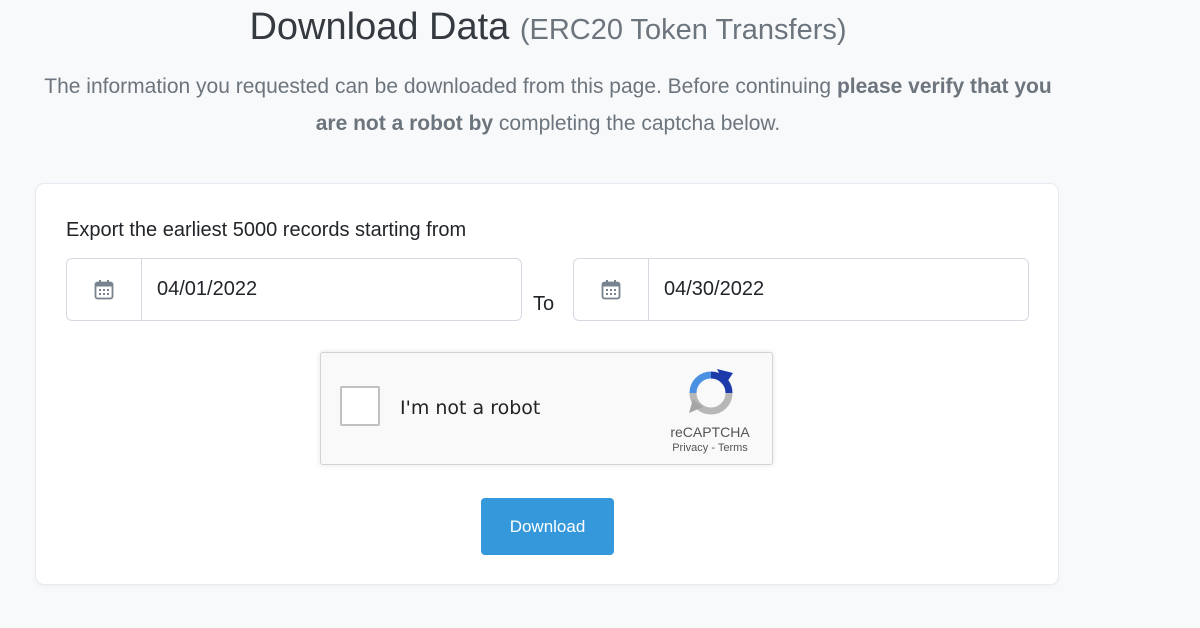 This screenshot has height=628, width=1200. Describe the element at coordinates (838, 289) in the screenshot. I see `end-date-input` at that location.